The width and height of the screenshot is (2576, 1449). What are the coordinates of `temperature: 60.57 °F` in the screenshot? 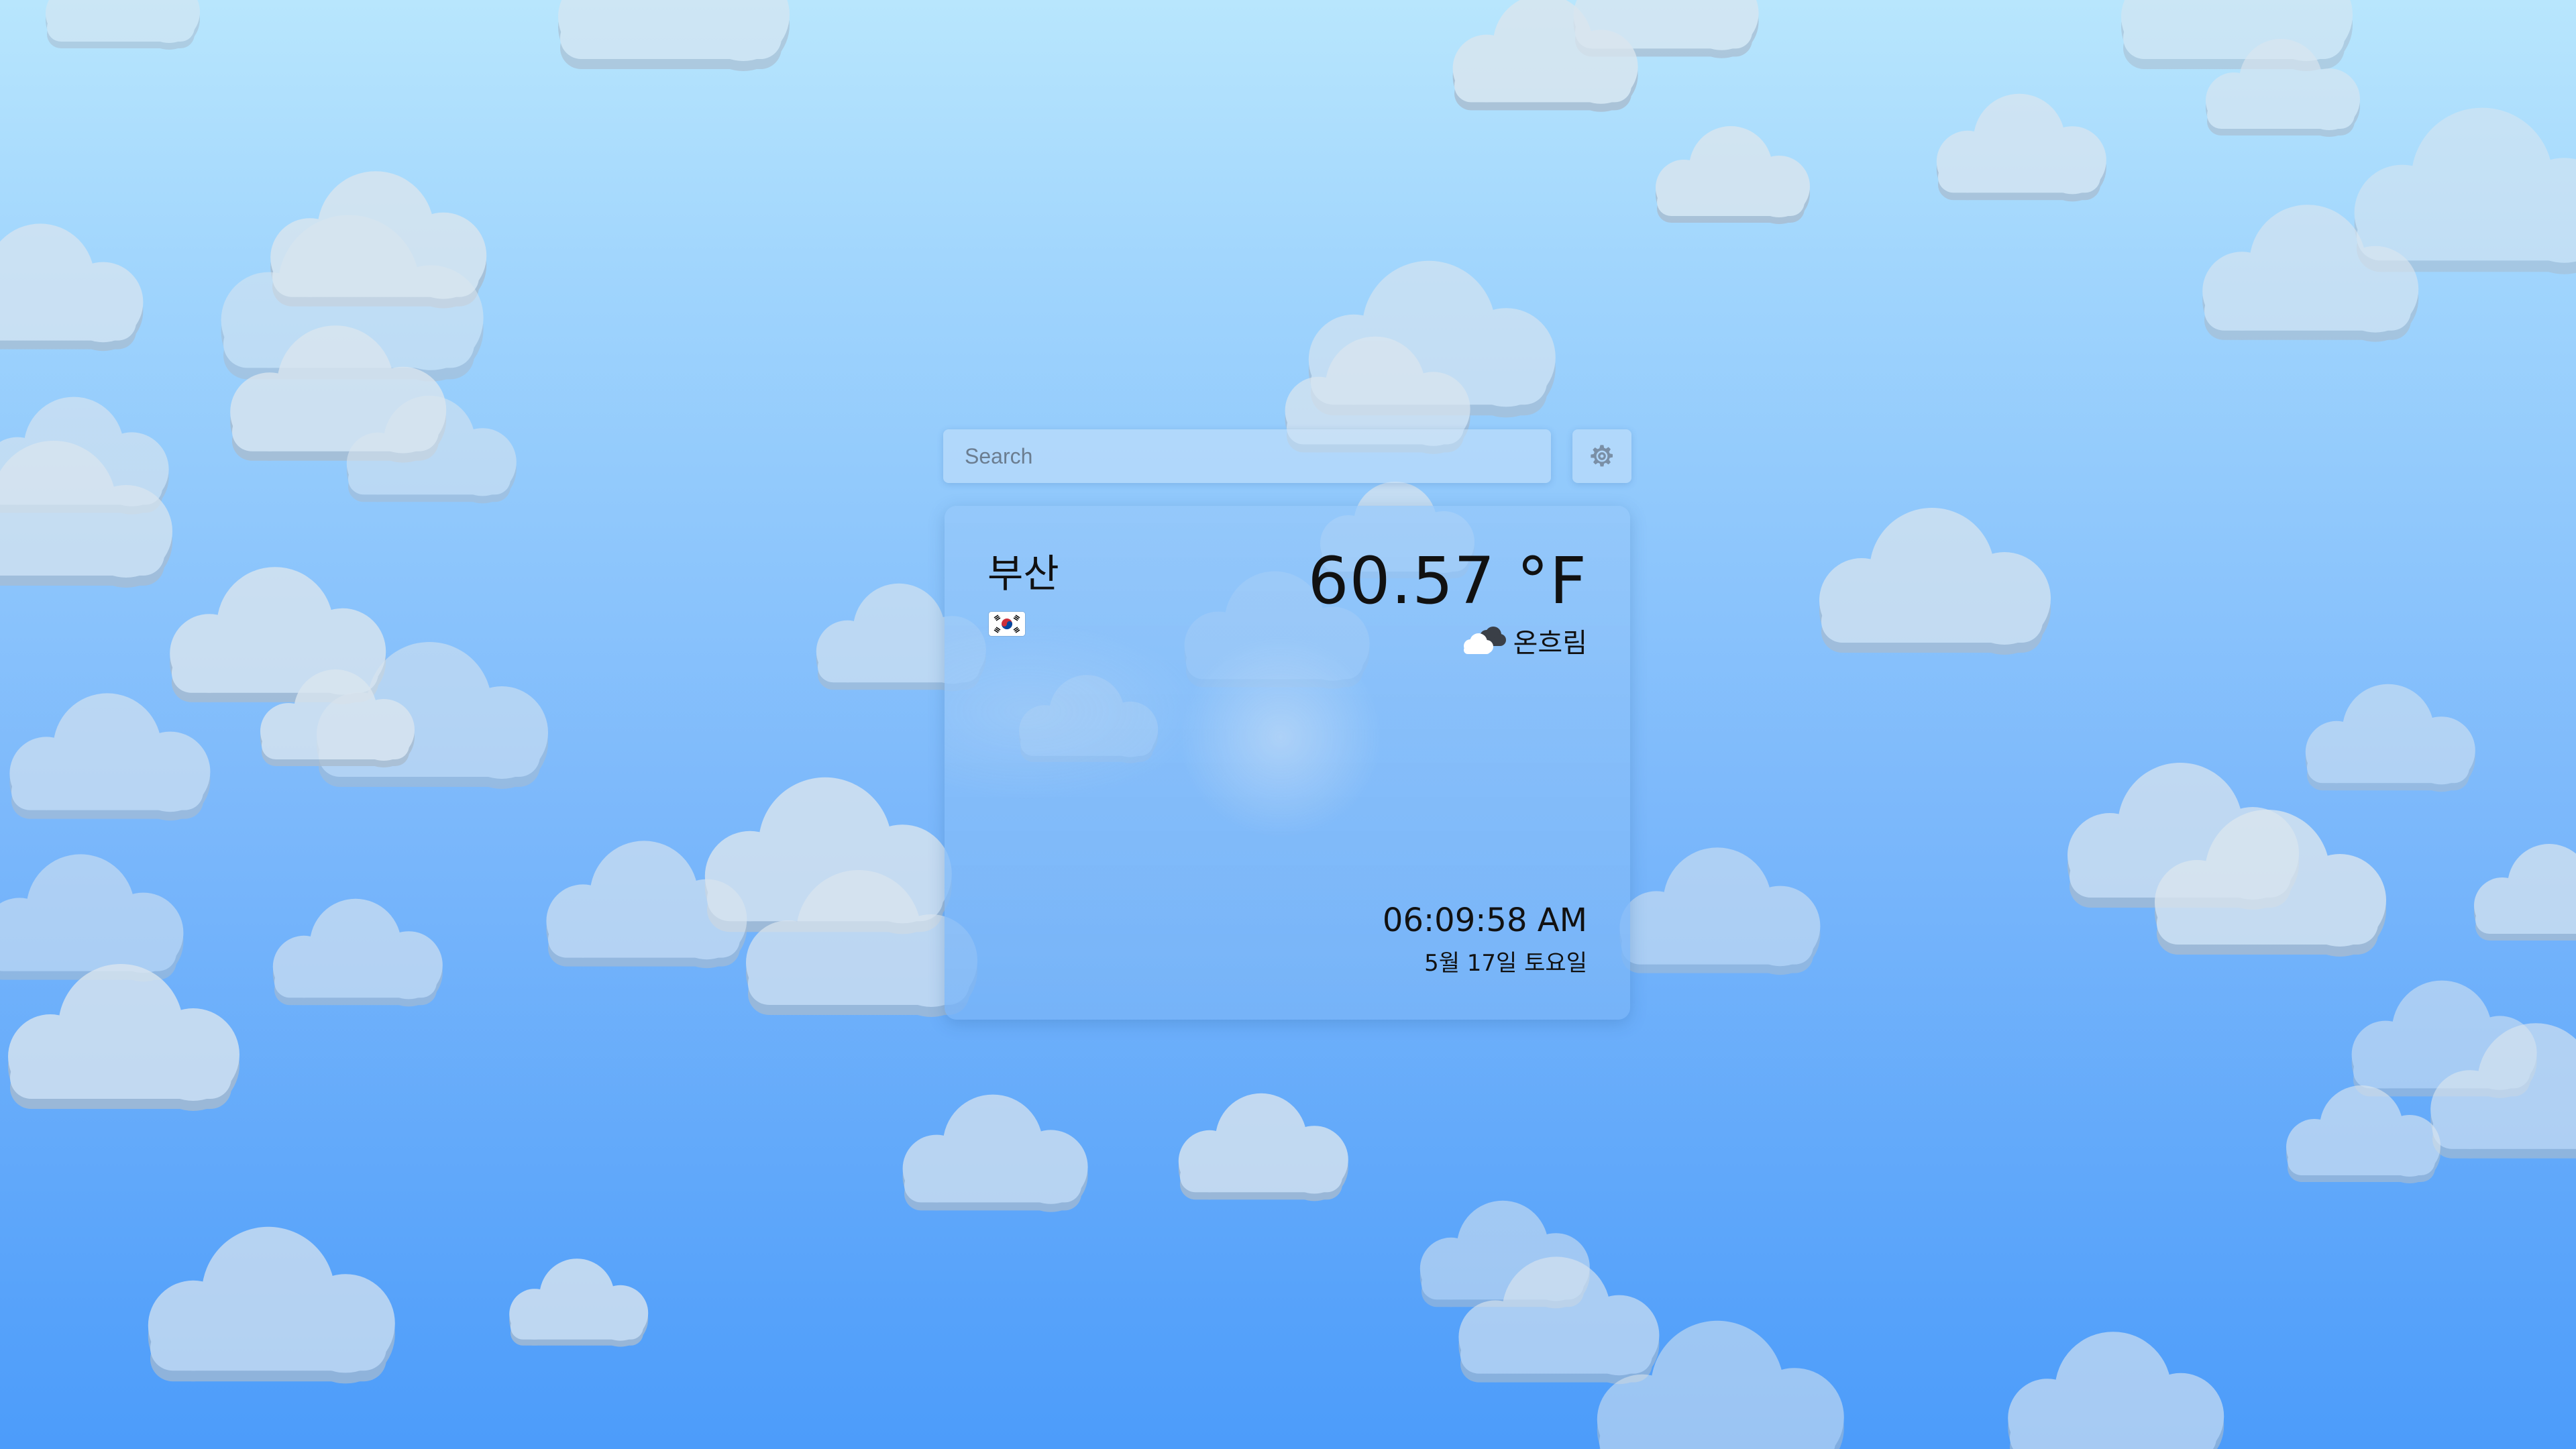 It's located at (1447, 581).